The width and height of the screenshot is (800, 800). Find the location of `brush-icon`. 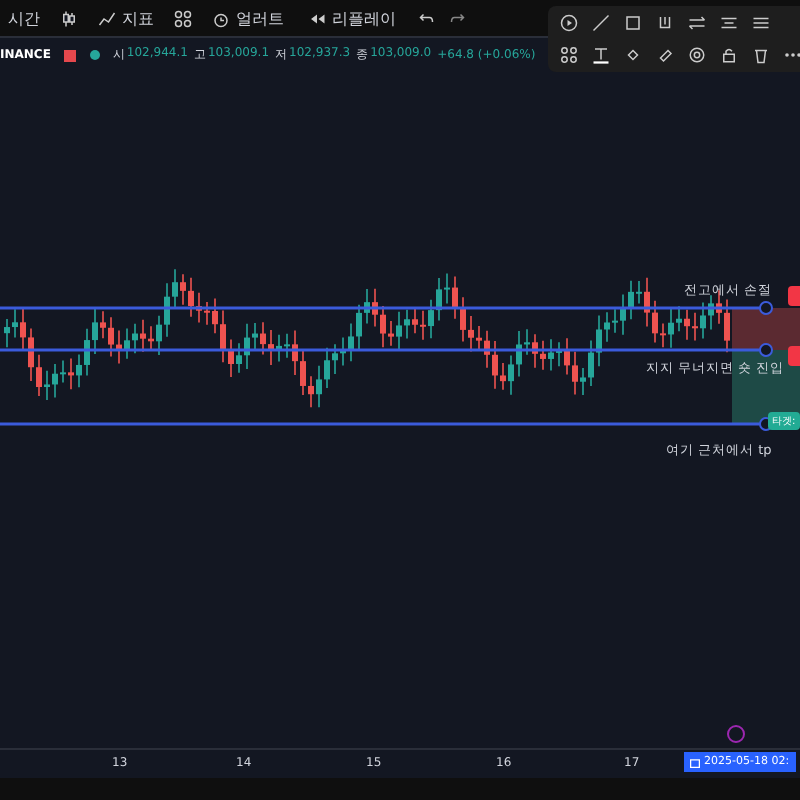

brush-icon is located at coordinates (665, 22).